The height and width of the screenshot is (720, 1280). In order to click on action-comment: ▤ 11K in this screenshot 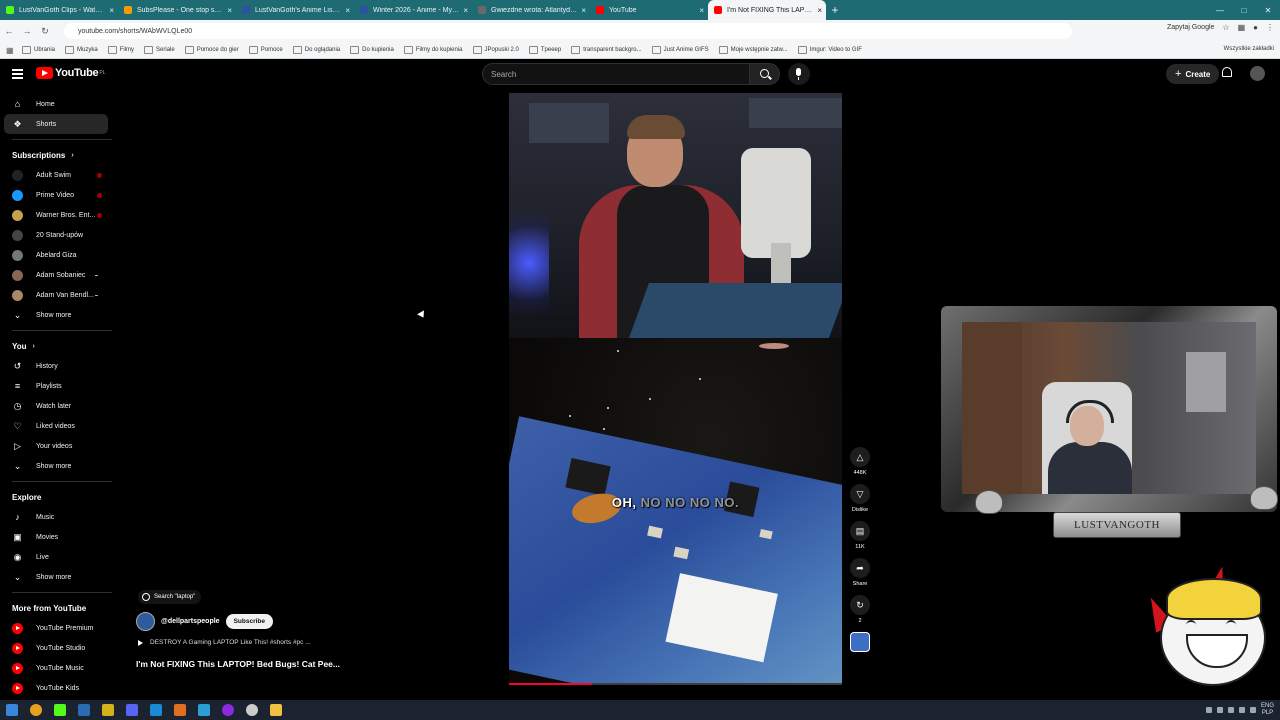, I will do `click(860, 535)`.